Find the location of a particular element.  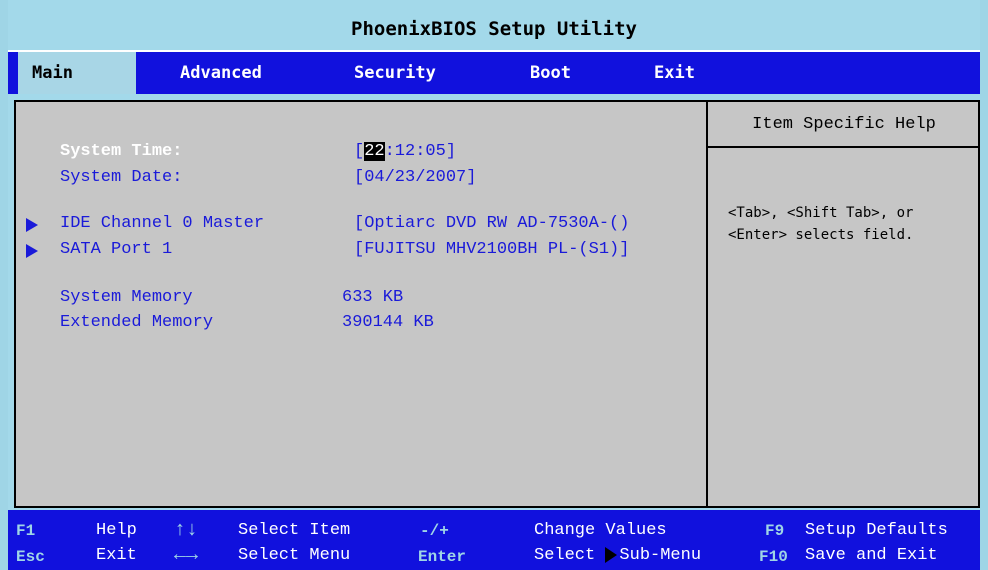

key-exit-desc: Exit is located at coordinates (116, 555).